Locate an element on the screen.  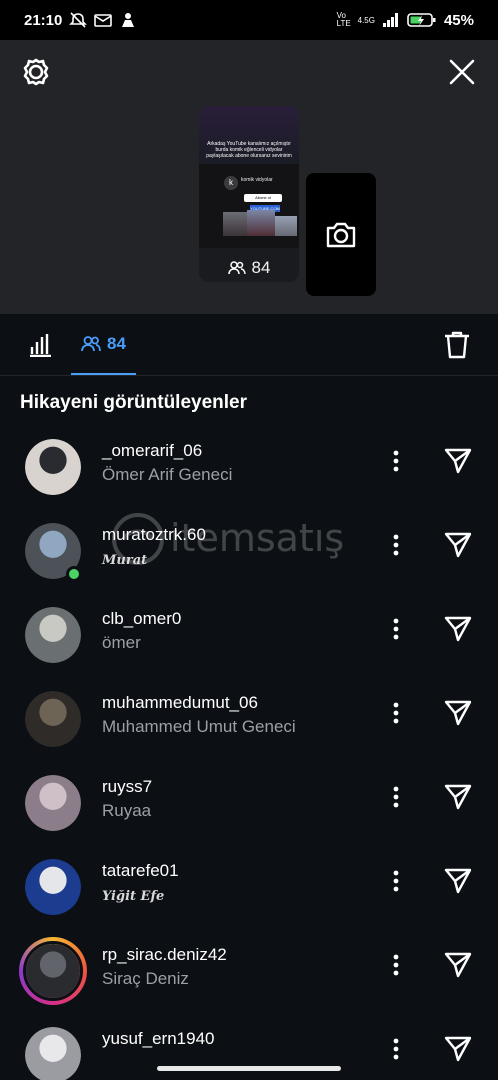
viewer-full-name: Murat is located at coordinates (125, 560).